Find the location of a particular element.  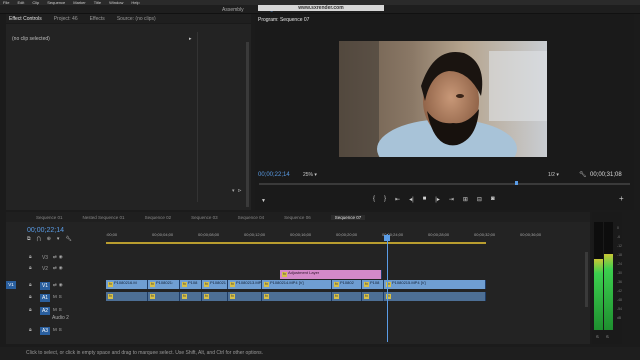

video-clip: fx P10802 is located at coordinates (347, 284).